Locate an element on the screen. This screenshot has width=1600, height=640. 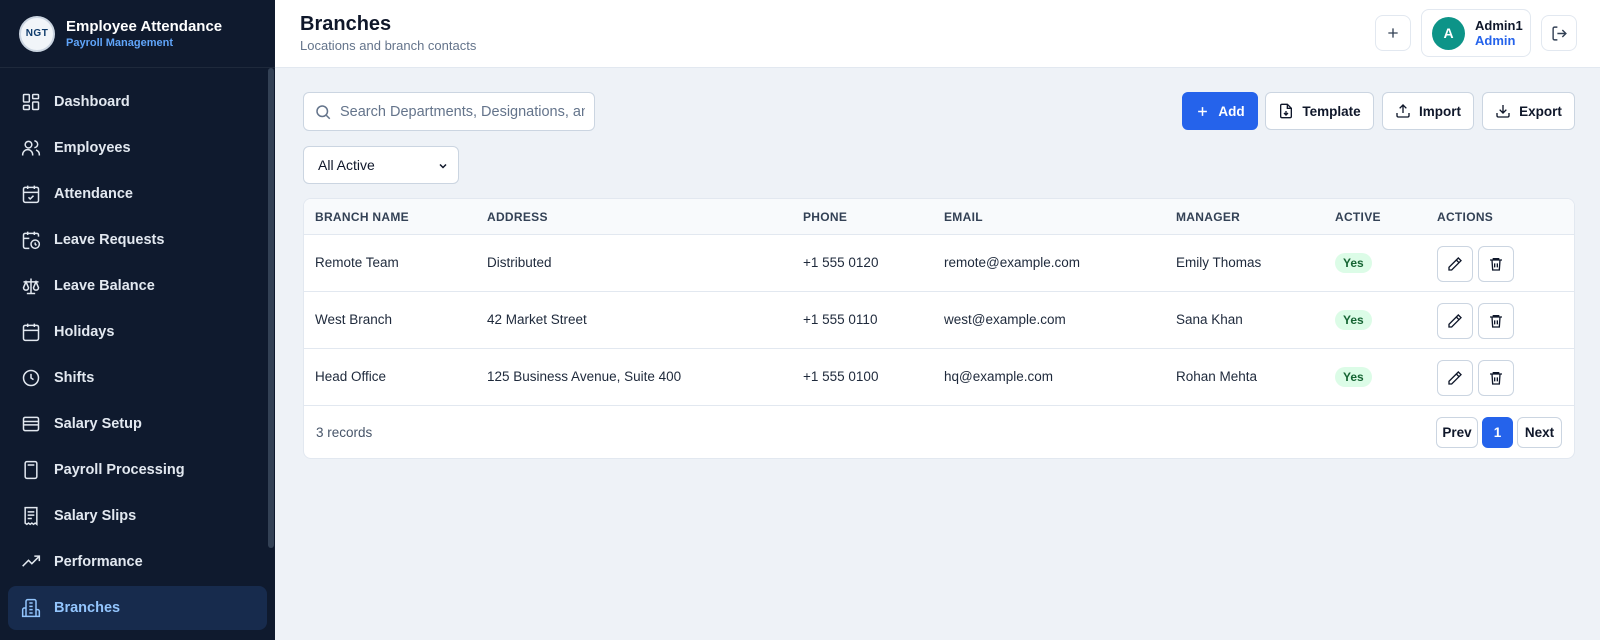
sidebar-item-label: Leave Requests is located at coordinates (109, 240).